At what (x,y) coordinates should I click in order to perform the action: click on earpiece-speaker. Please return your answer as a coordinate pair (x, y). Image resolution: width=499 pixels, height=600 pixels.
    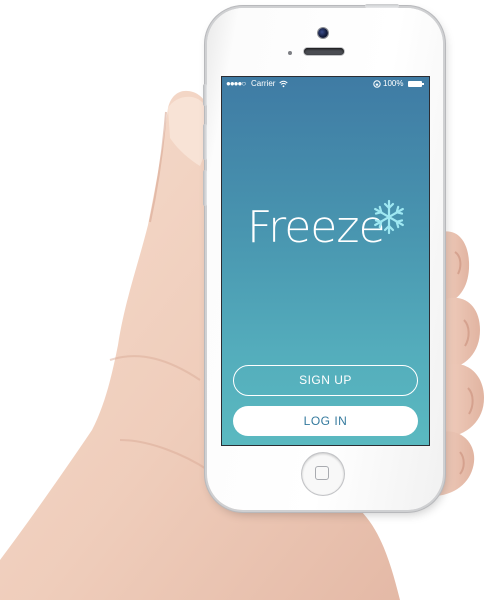
    Looking at the image, I should click on (324, 51).